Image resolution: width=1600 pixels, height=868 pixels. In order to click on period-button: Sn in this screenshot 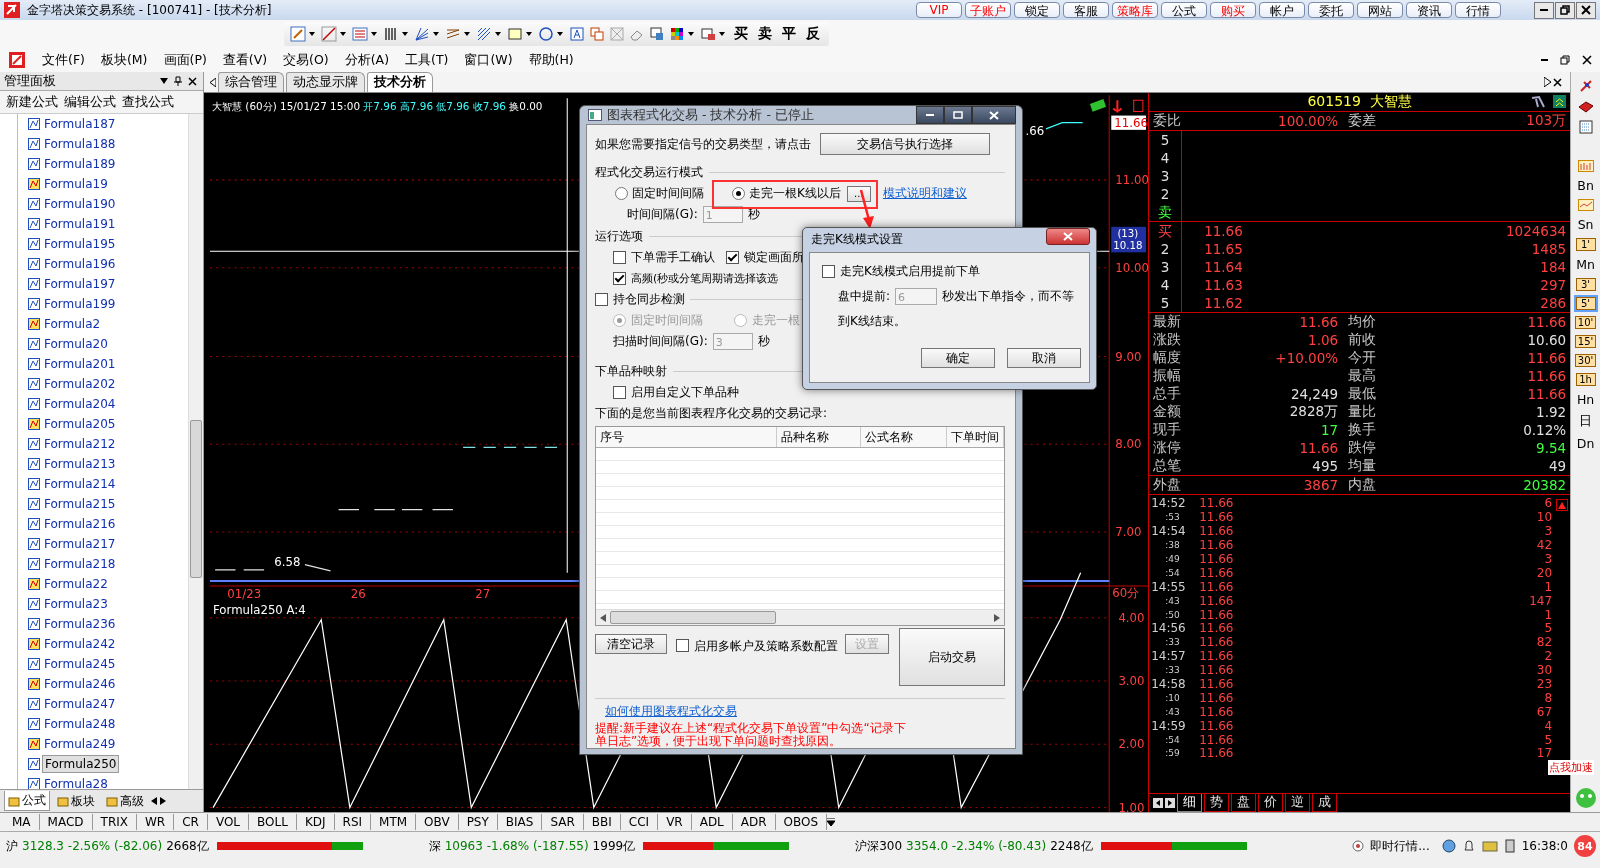, I will do `click(1585, 224)`.